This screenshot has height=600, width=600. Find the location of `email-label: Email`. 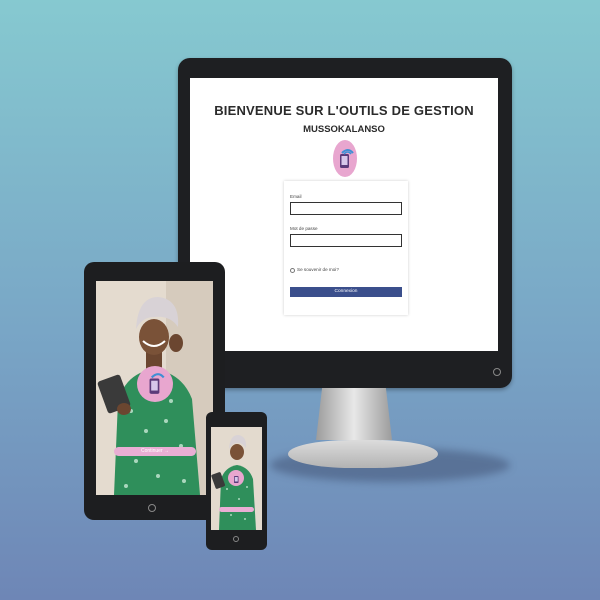

email-label: Email is located at coordinates (296, 196).